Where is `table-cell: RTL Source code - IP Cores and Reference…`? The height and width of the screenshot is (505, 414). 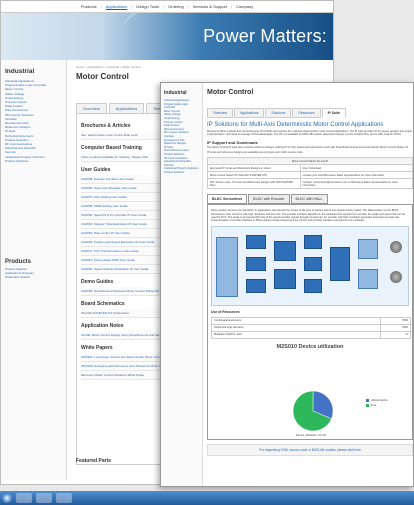 table-cell: RTL Source code - IP Cores and Reference… is located at coordinates (254, 184).